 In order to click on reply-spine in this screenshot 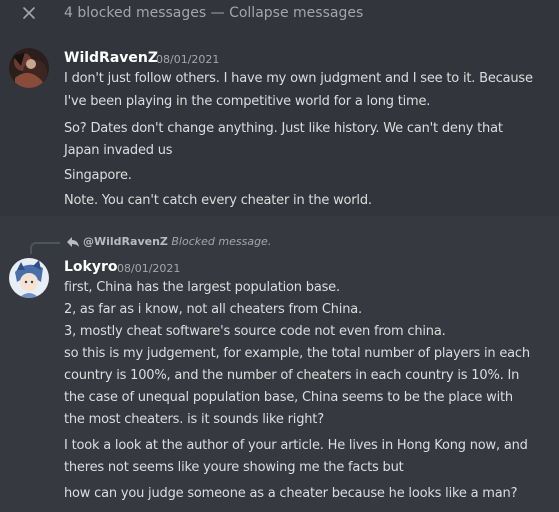, I will do `click(45, 248)`.